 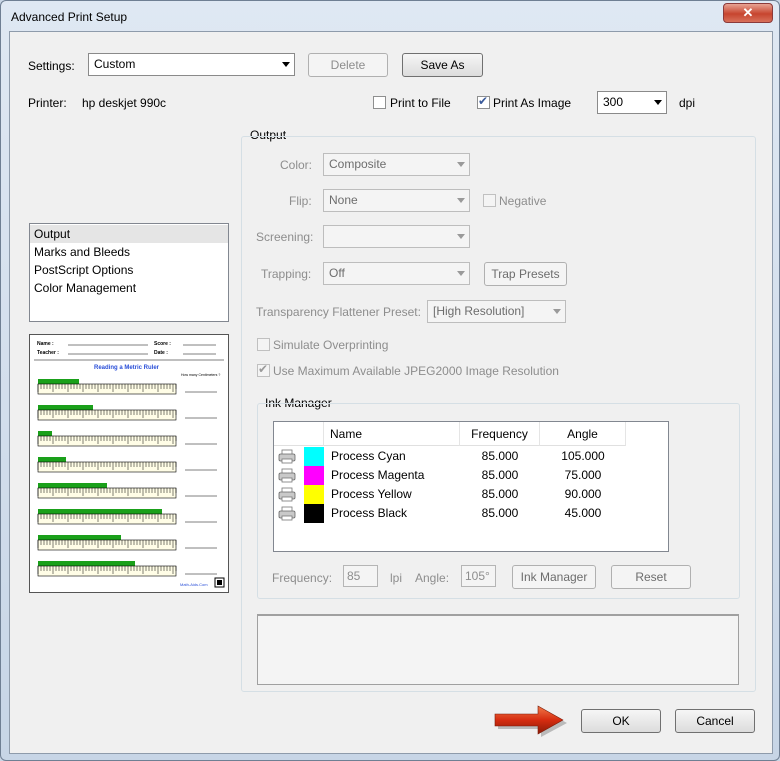 What do you see at coordinates (396, 273) in the screenshot?
I see `trapping-select: Off` at bounding box center [396, 273].